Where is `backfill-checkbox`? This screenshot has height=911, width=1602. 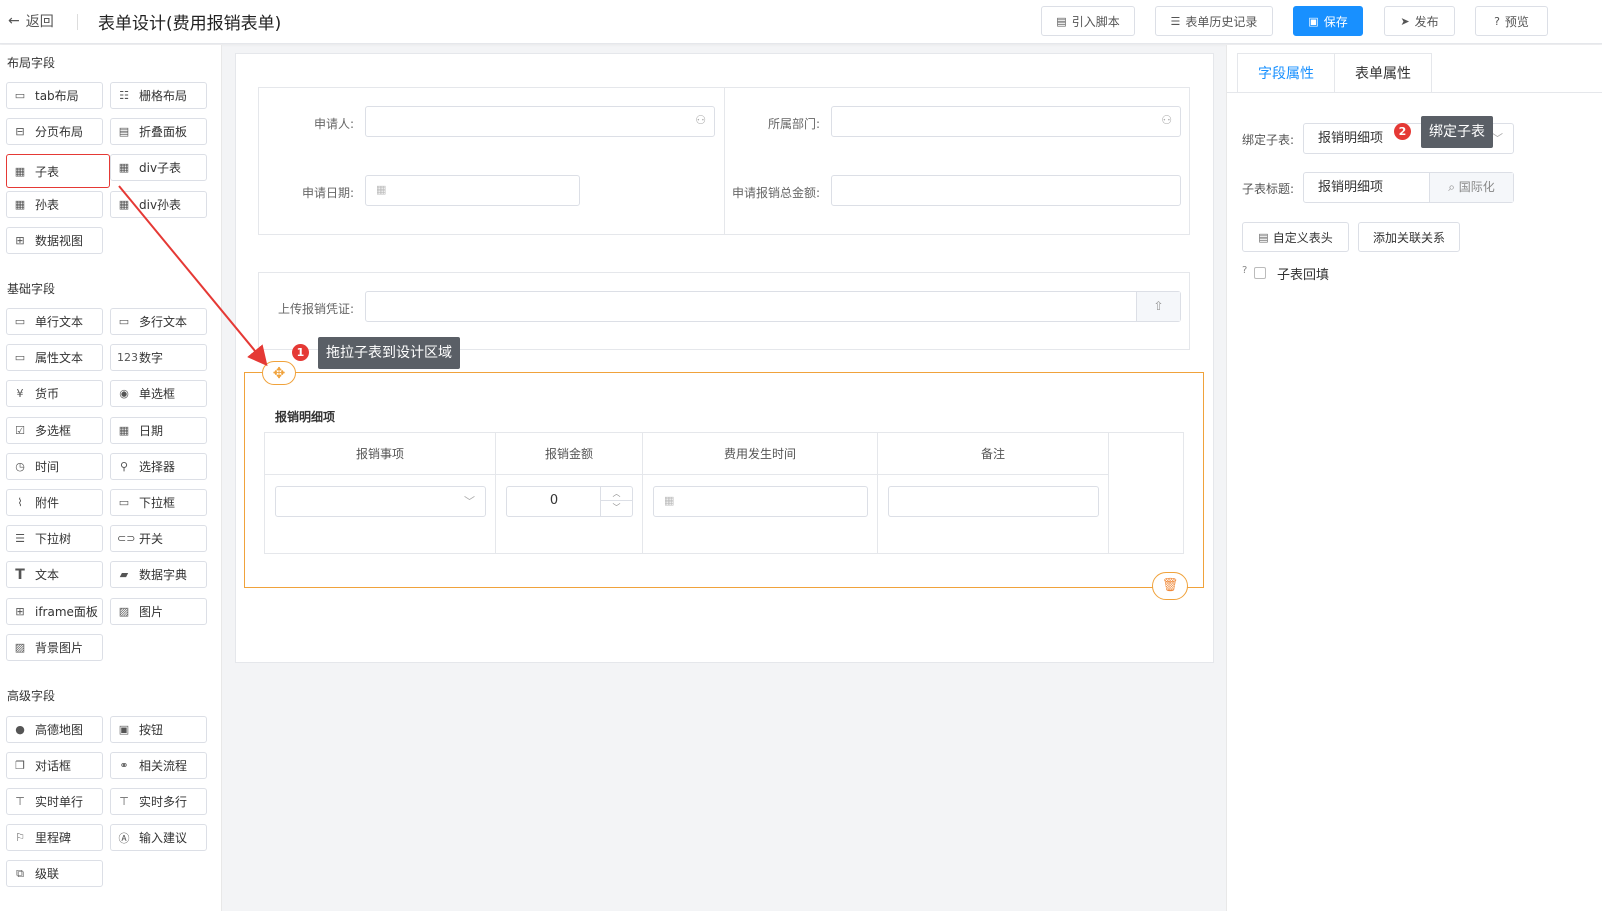
backfill-checkbox is located at coordinates (1260, 273).